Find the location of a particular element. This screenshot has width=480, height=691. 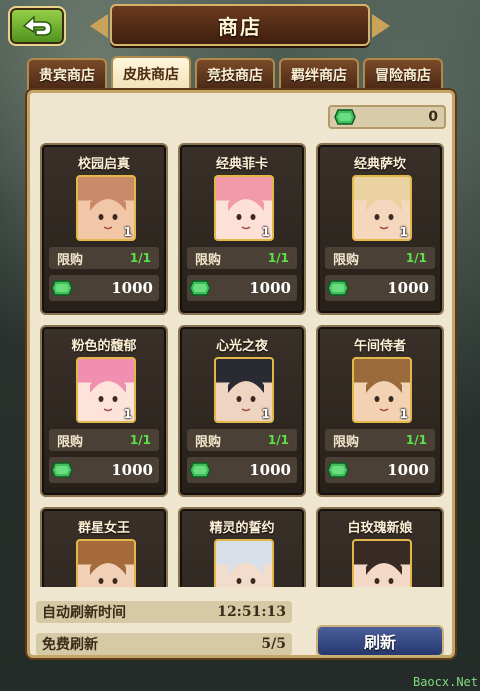

item-name: 白玫瑰新娘 is located at coordinates (380, 528).